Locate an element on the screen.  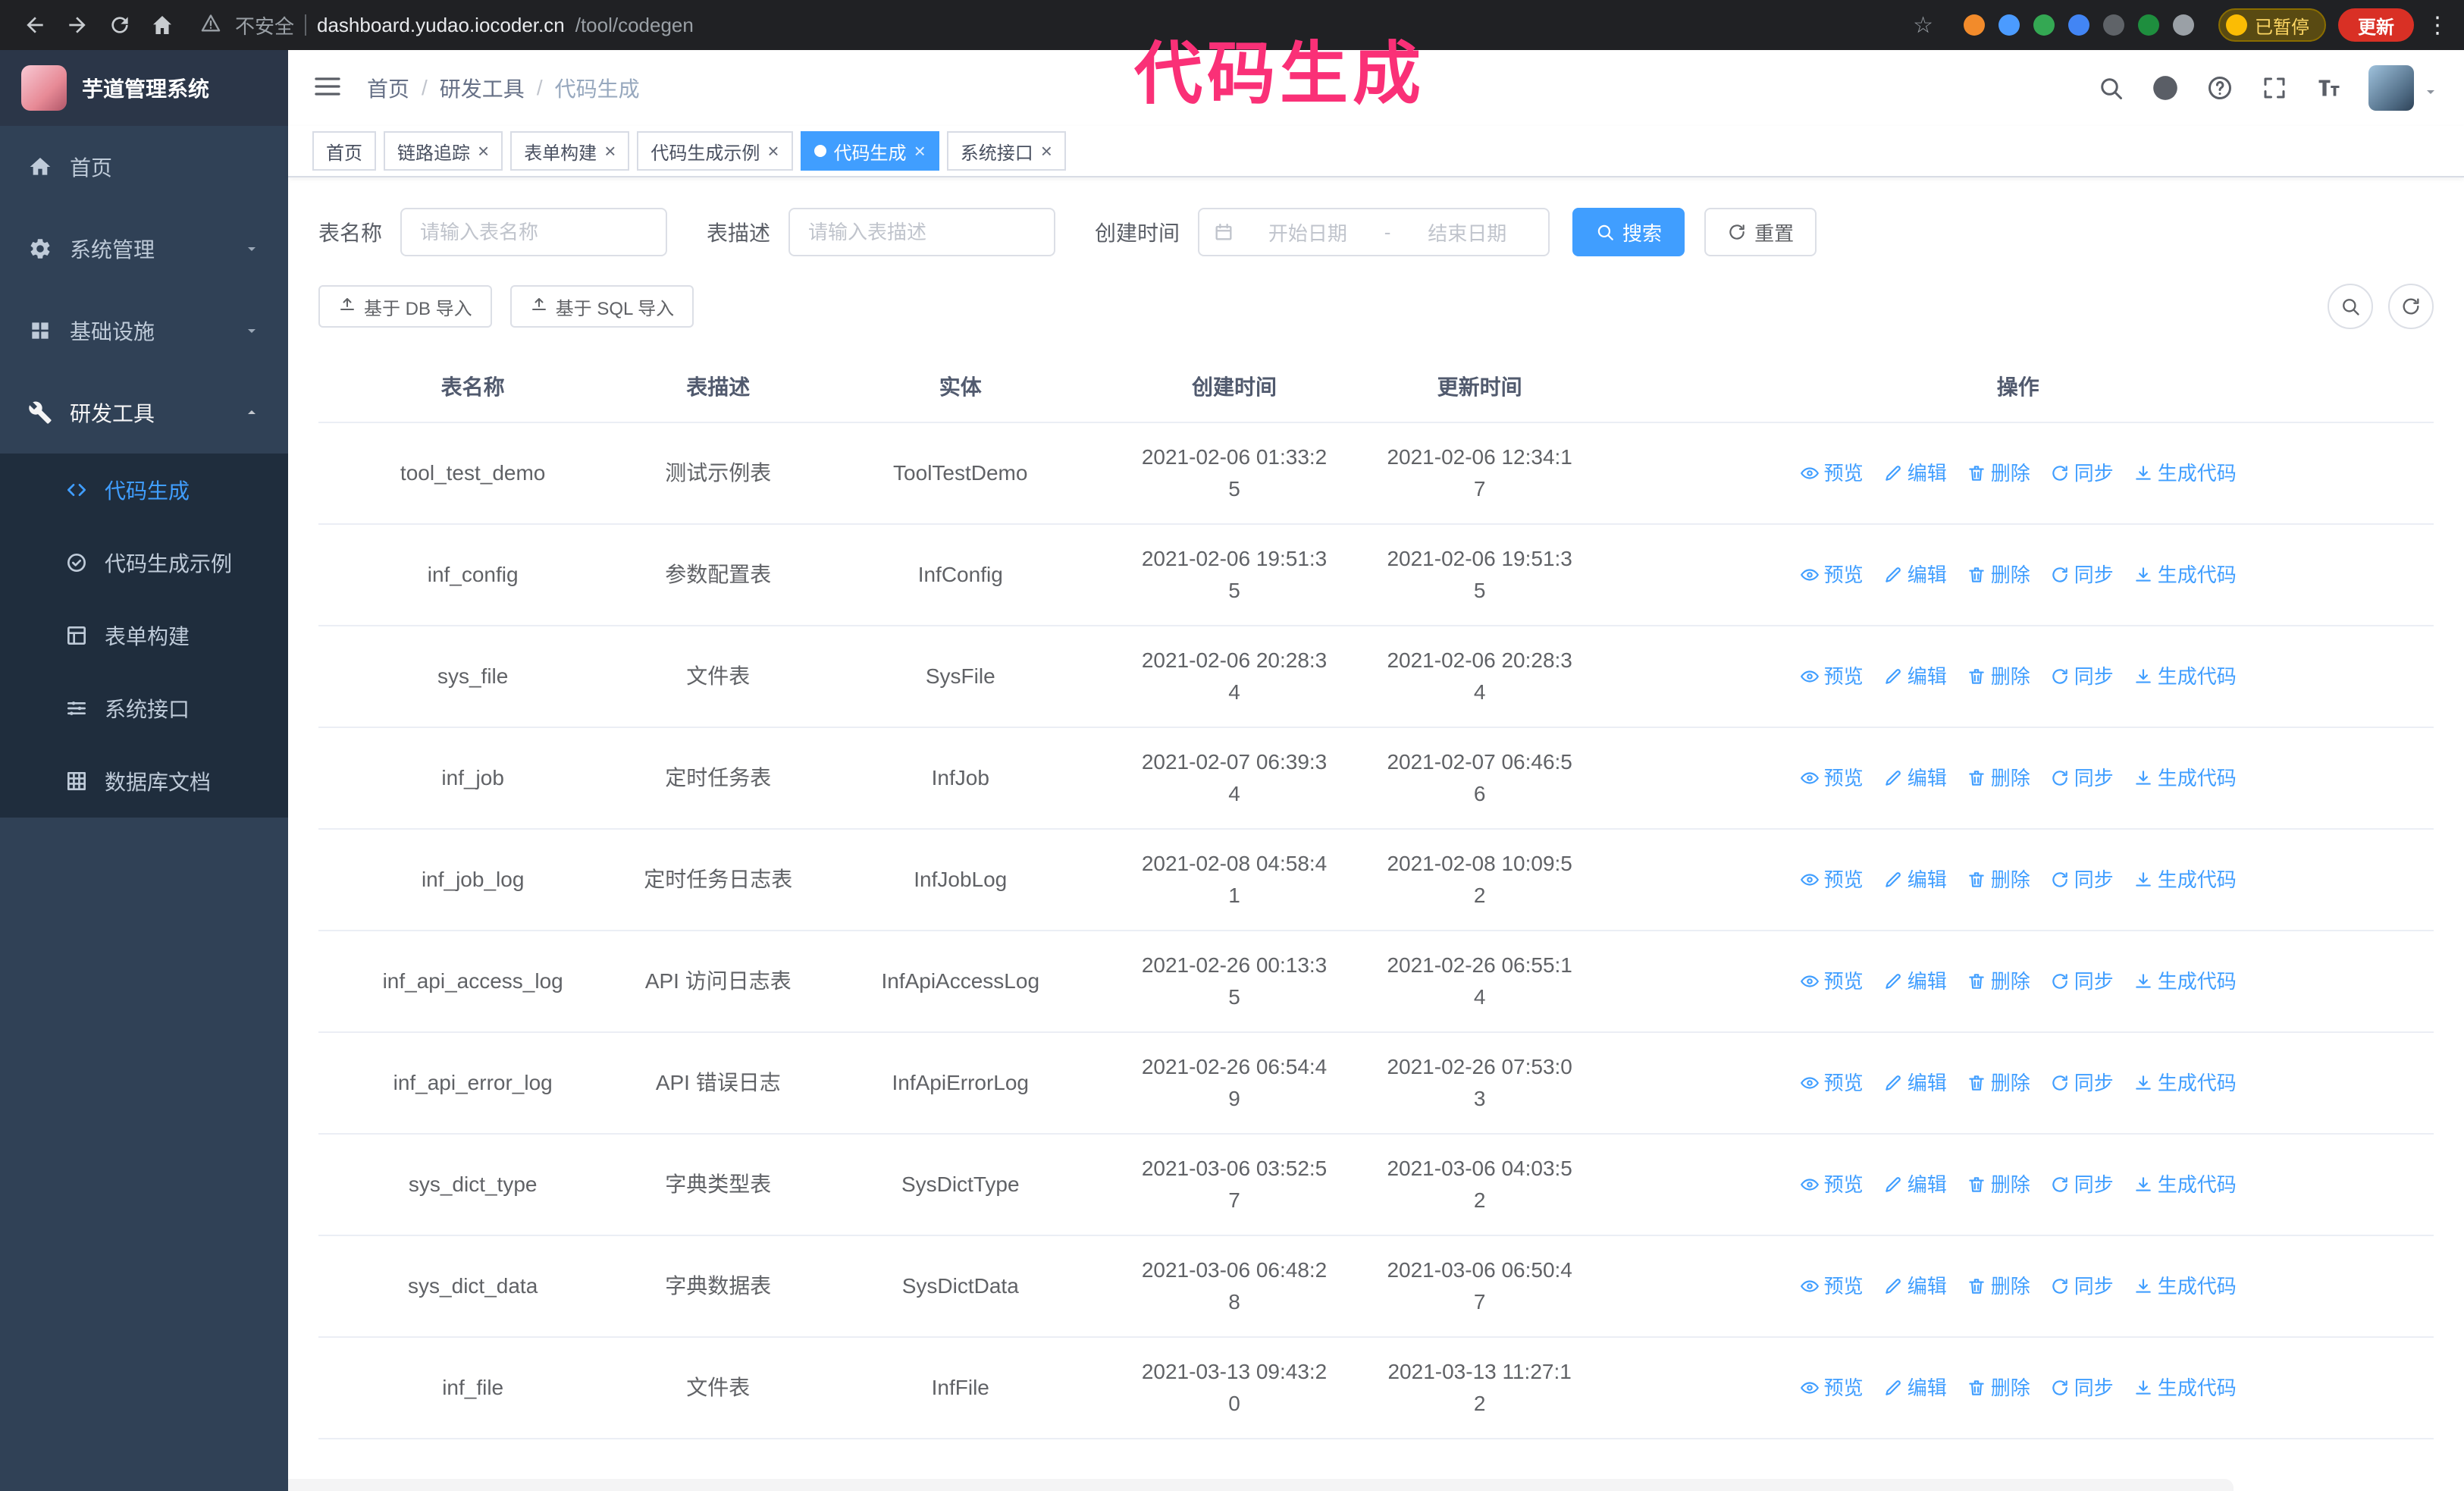
leaf-extension-icon is located at coordinates (2149, 25).